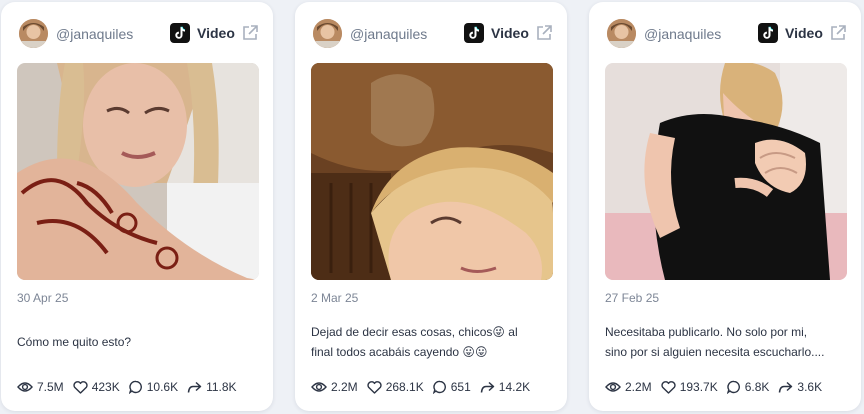 The image size is (864, 414). I want to click on comments-stat: 6.8K, so click(748, 387).